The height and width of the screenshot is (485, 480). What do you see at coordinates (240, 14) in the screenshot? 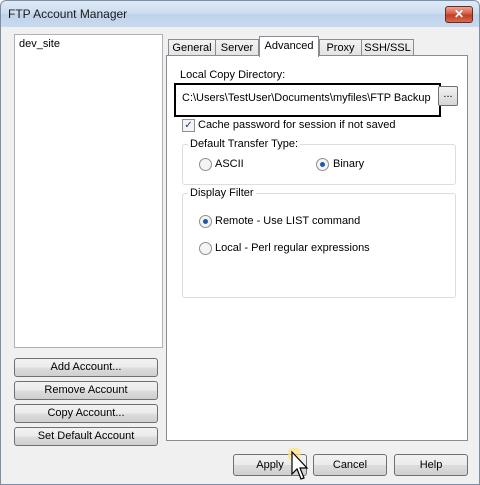
I see `title-bar: FTP Account Manager ✕` at bounding box center [240, 14].